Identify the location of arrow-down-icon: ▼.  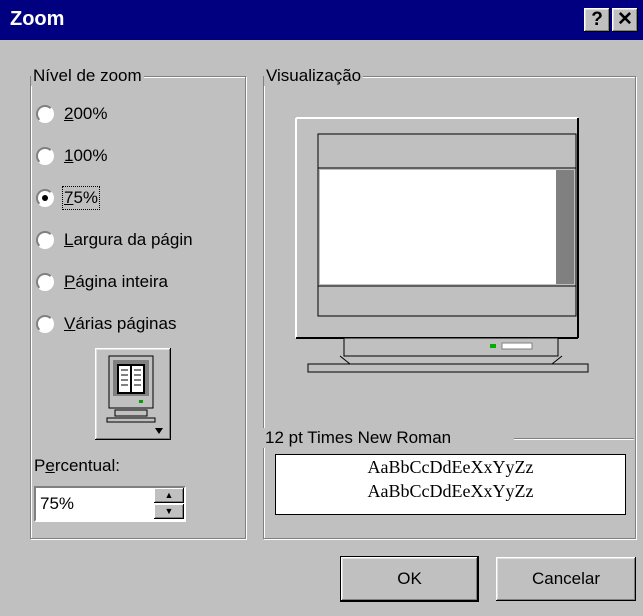
(169, 511).